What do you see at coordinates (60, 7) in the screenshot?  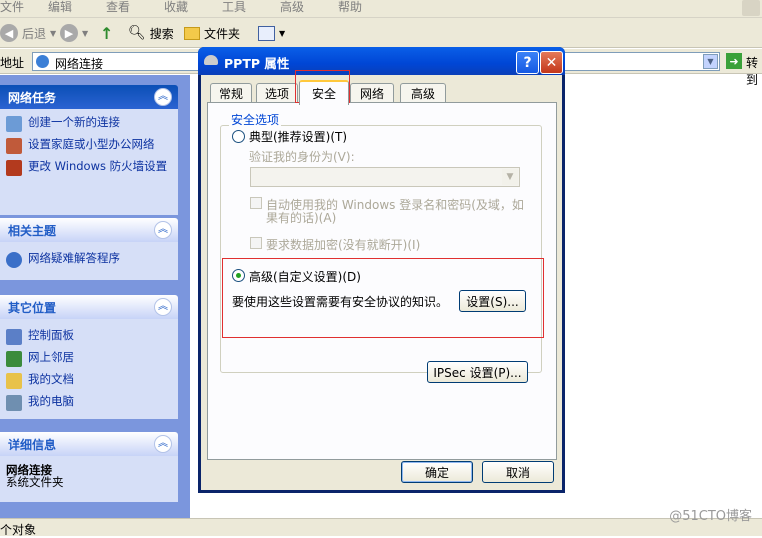 I see `menu-edit: 编辑` at bounding box center [60, 7].